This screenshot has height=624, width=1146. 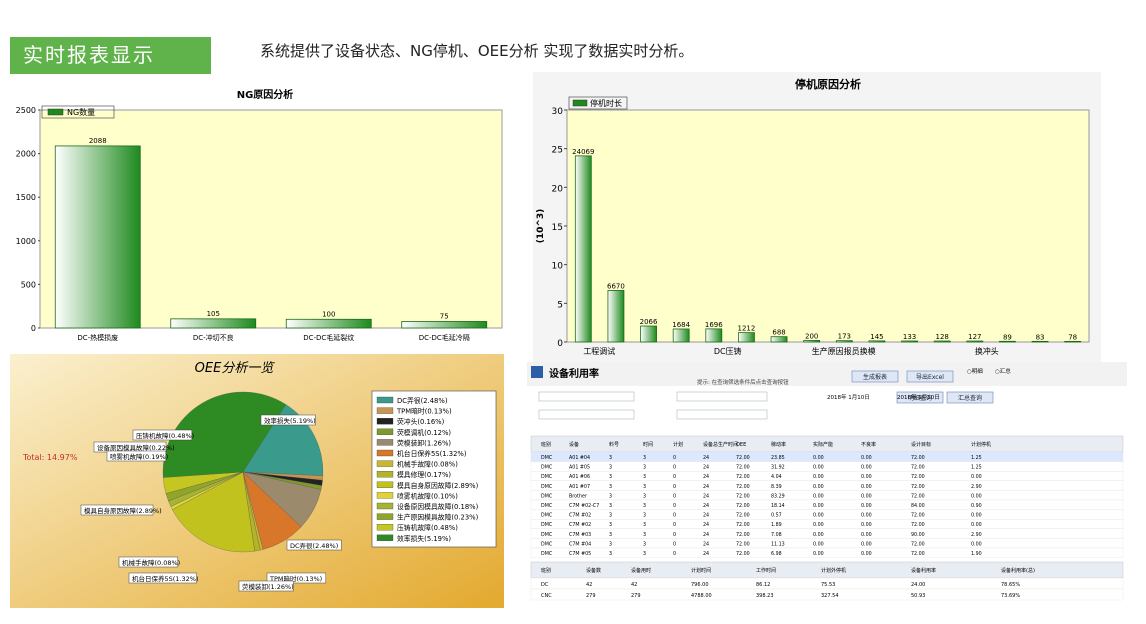 I want to click on y-tick-label: 25, so click(x=557, y=151).